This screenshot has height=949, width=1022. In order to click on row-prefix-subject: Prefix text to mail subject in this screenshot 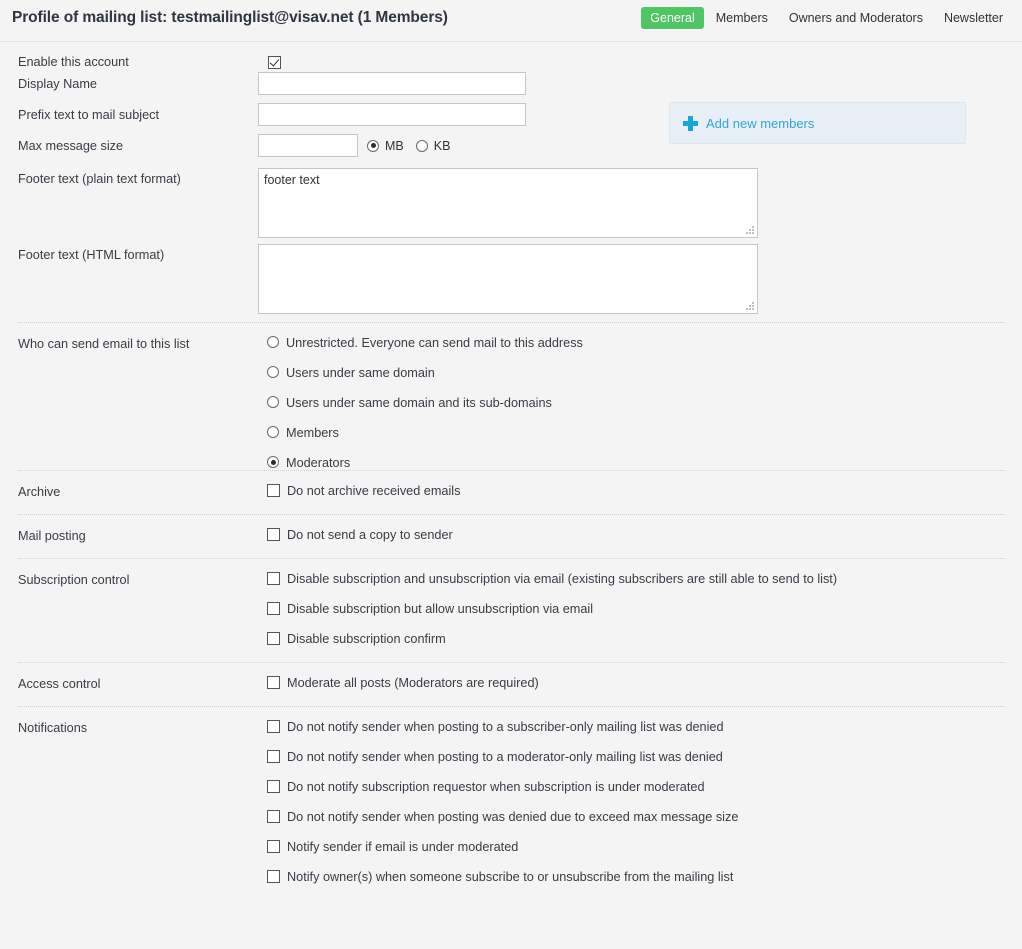, I will do `click(511, 118)`.